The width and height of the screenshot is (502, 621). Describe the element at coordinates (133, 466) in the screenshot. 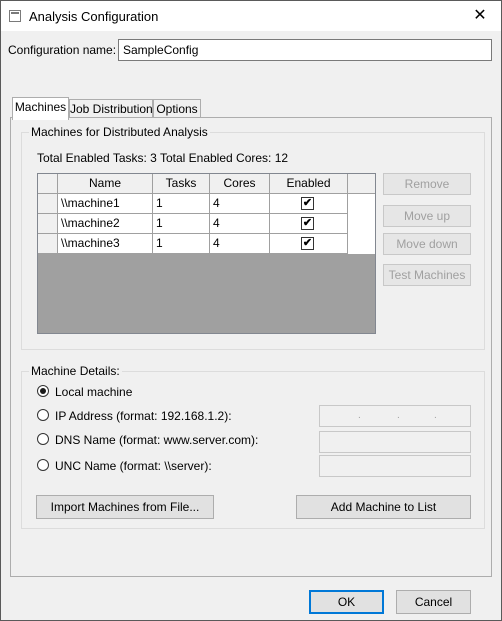

I see `unc-name-label: UNC Name (format: \\server):` at that location.